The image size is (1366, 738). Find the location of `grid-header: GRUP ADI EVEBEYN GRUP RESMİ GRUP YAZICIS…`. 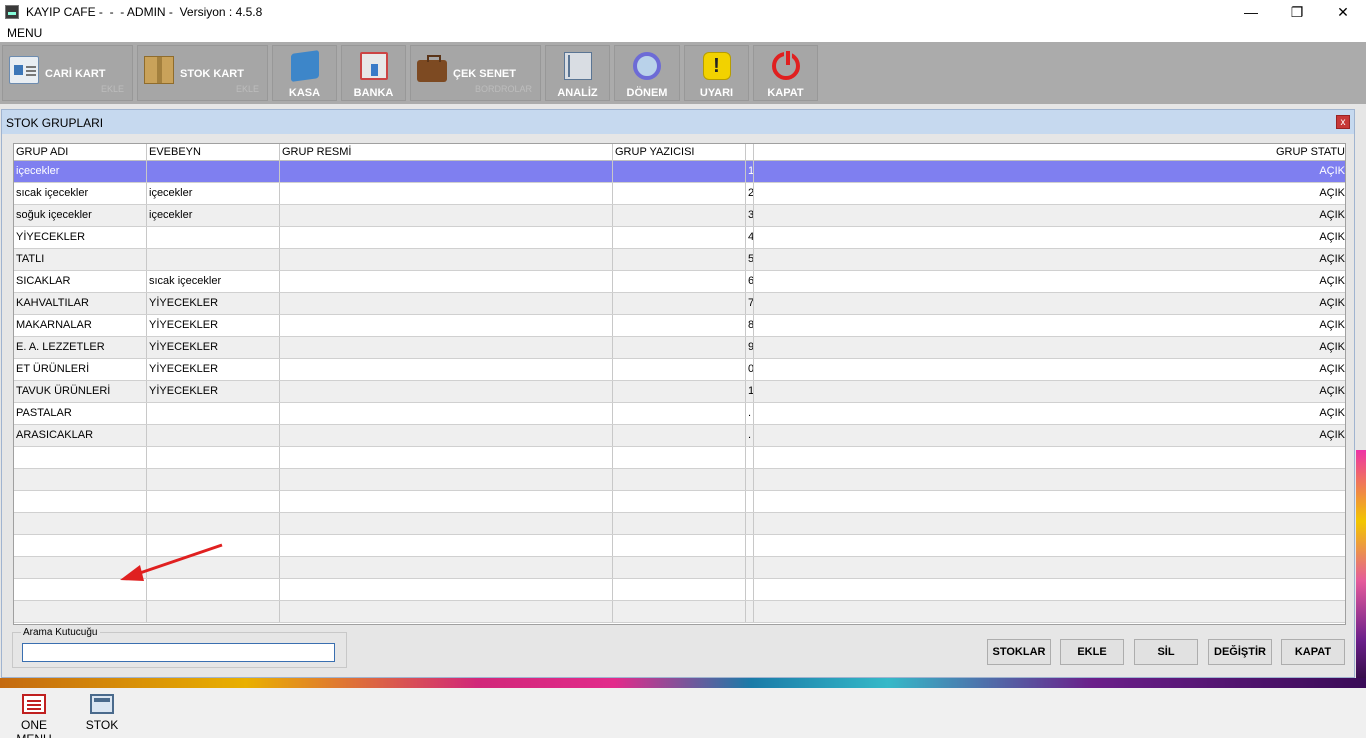

grid-header: GRUP ADI EVEBEYN GRUP RESMİ GRUP YAZICIS… is located at coordinates (679, 152).